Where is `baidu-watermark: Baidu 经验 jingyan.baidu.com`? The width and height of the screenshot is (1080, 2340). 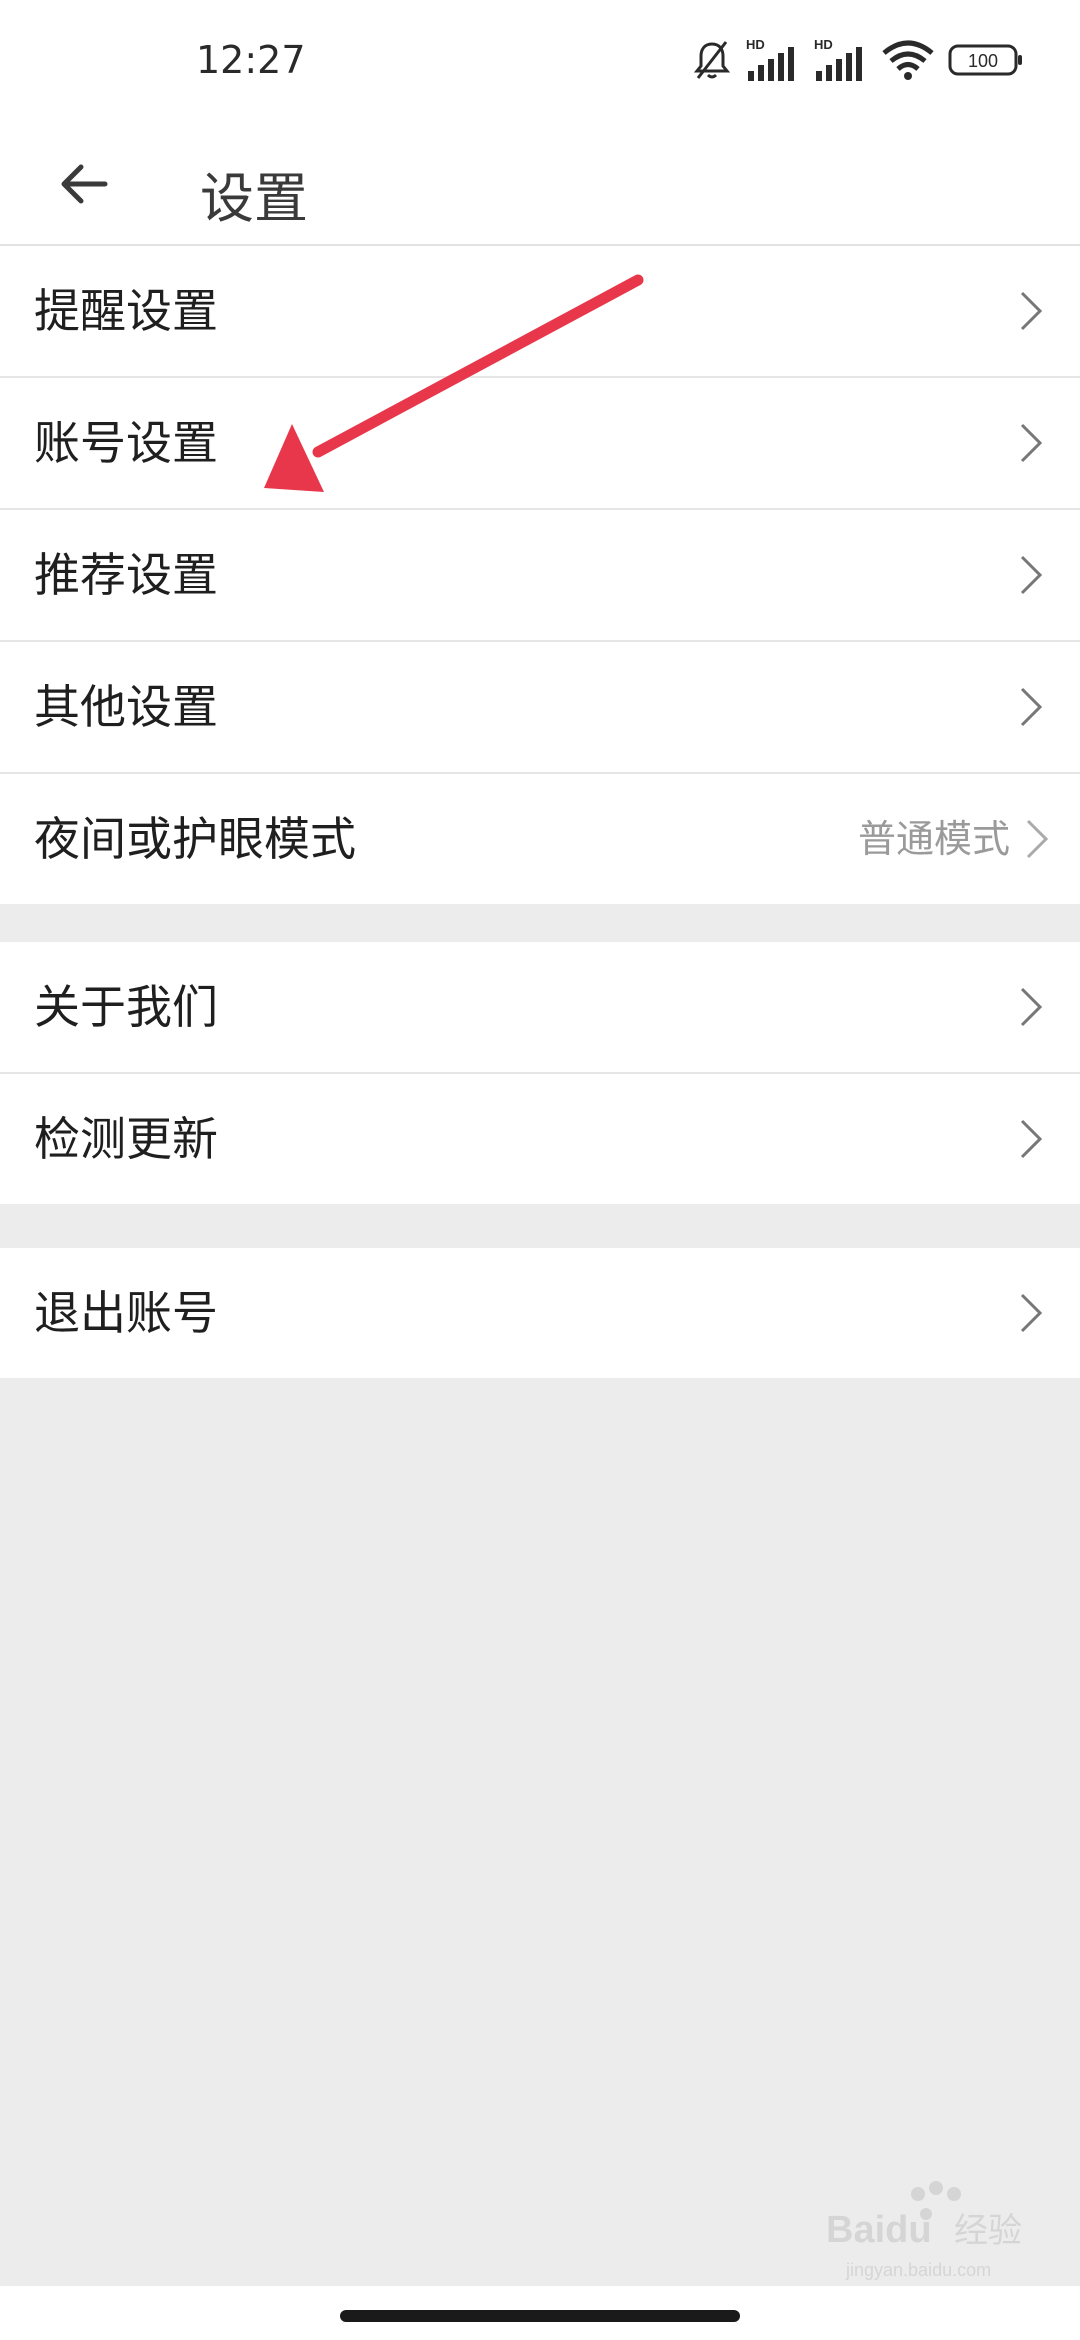 baidu-watermark: Baidu 经验 jingyan.baidu.com is located at coordinates (941, 2235).